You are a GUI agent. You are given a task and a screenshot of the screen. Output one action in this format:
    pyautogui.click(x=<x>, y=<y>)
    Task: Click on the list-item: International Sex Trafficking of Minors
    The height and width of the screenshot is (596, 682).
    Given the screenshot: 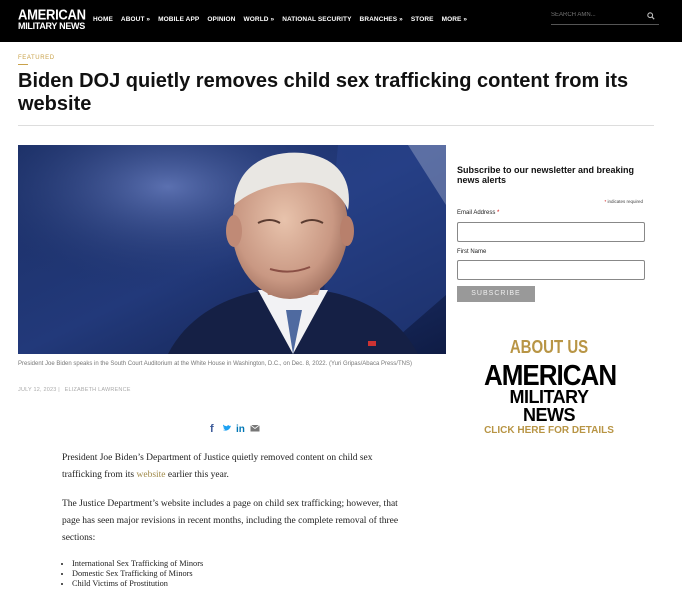 What is the action you would take?
    pyautogui.click(x=242, y=564)
    